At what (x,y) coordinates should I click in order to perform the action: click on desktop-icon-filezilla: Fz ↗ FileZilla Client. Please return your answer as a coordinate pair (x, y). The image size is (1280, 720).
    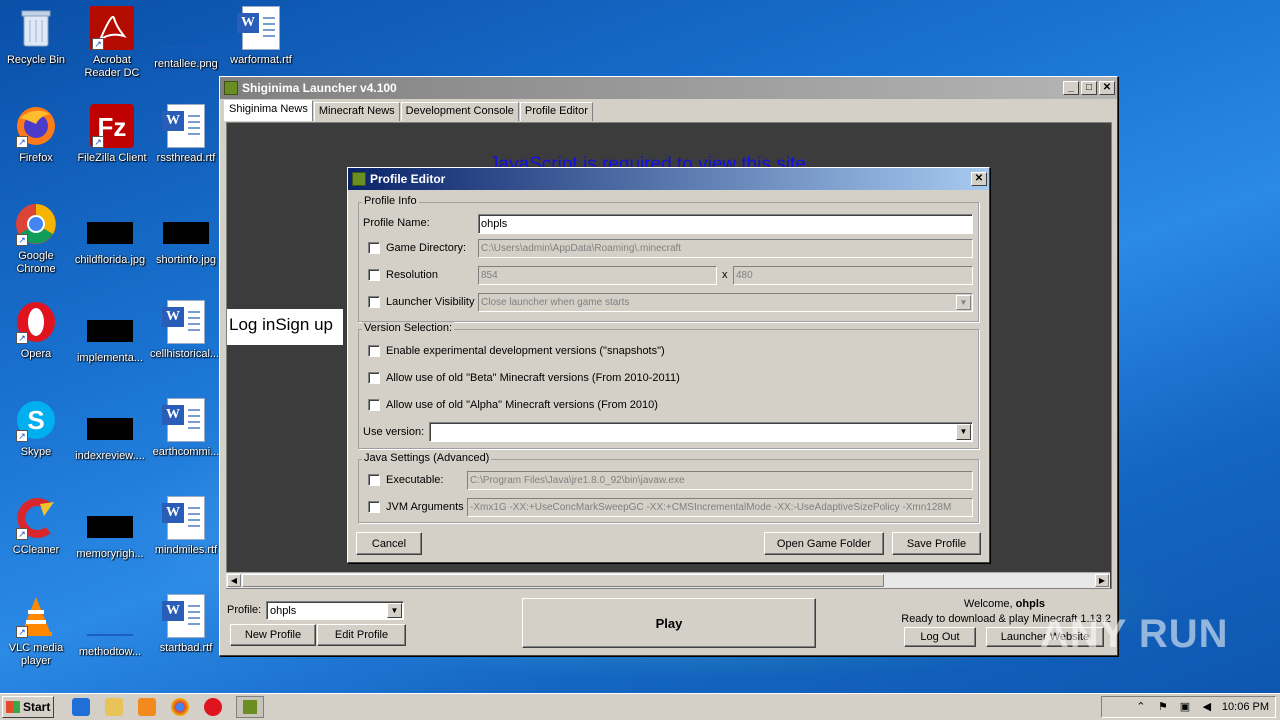
    Looking at the image, I should click on (112, 134).